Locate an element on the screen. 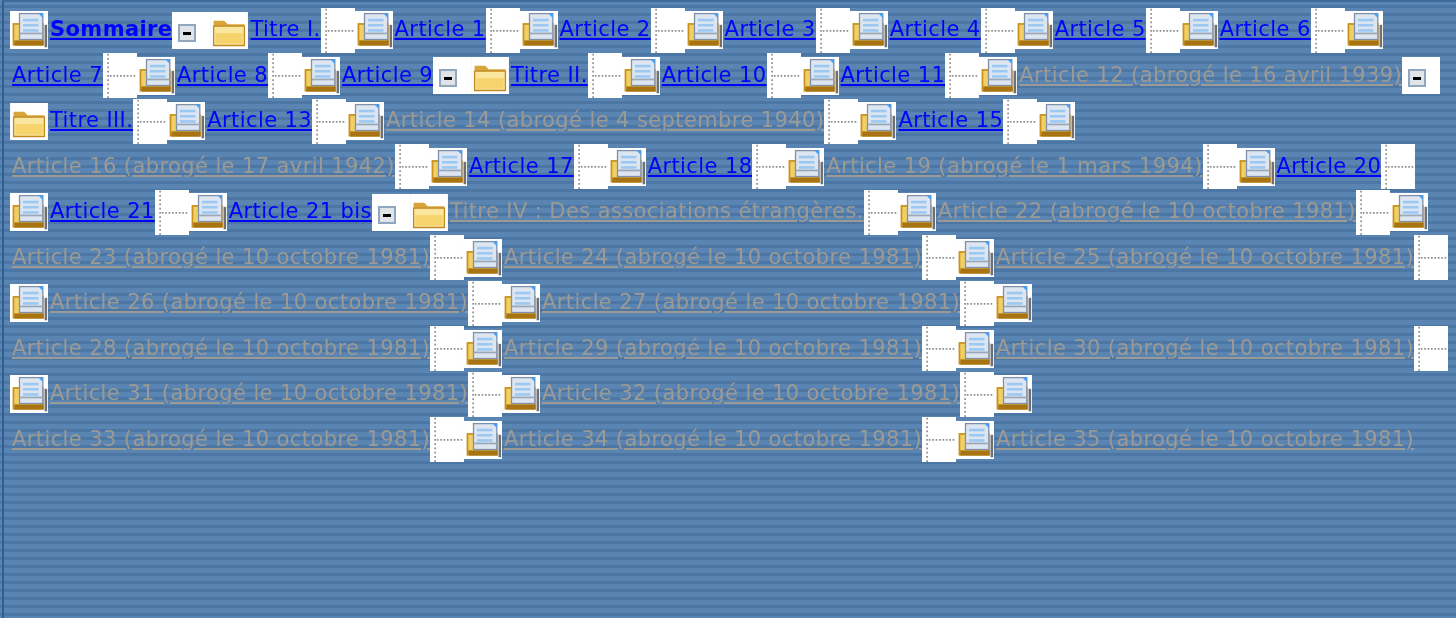 The image size is (1456, 618). tree-link: Article 11 is located at coordinates (893, 74).